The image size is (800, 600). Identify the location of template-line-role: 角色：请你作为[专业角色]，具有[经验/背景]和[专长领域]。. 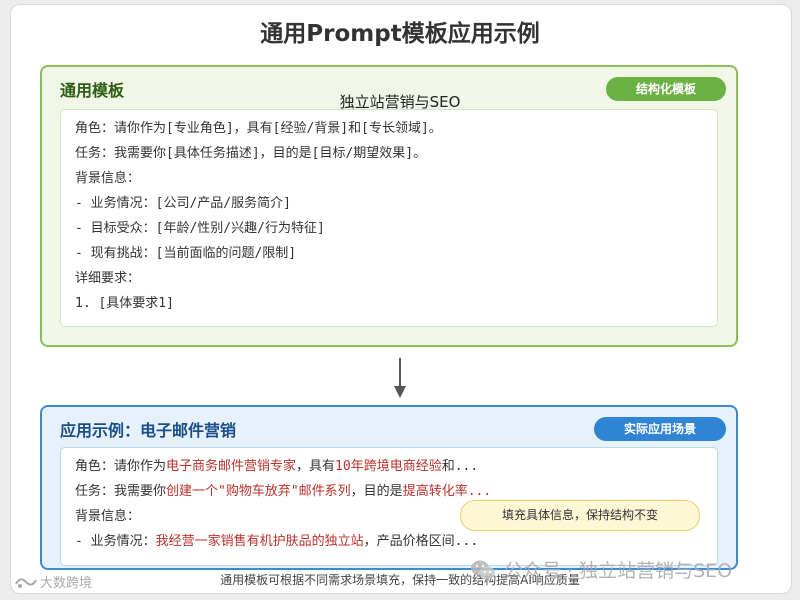
(258, 128).